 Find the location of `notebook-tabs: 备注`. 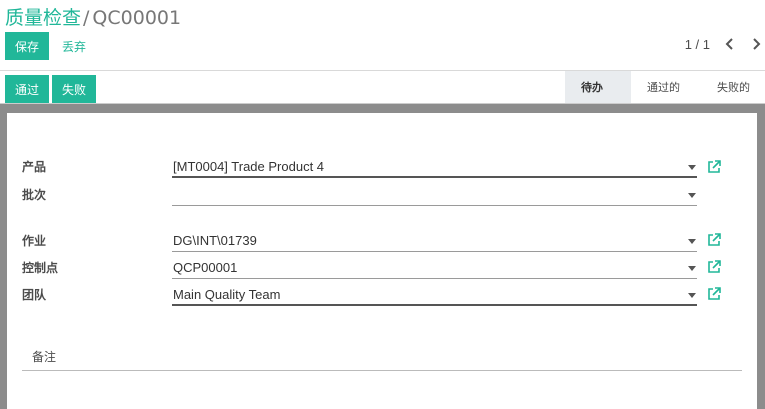

notebook-tabs: 备注 is located at coordinates (382, 357).